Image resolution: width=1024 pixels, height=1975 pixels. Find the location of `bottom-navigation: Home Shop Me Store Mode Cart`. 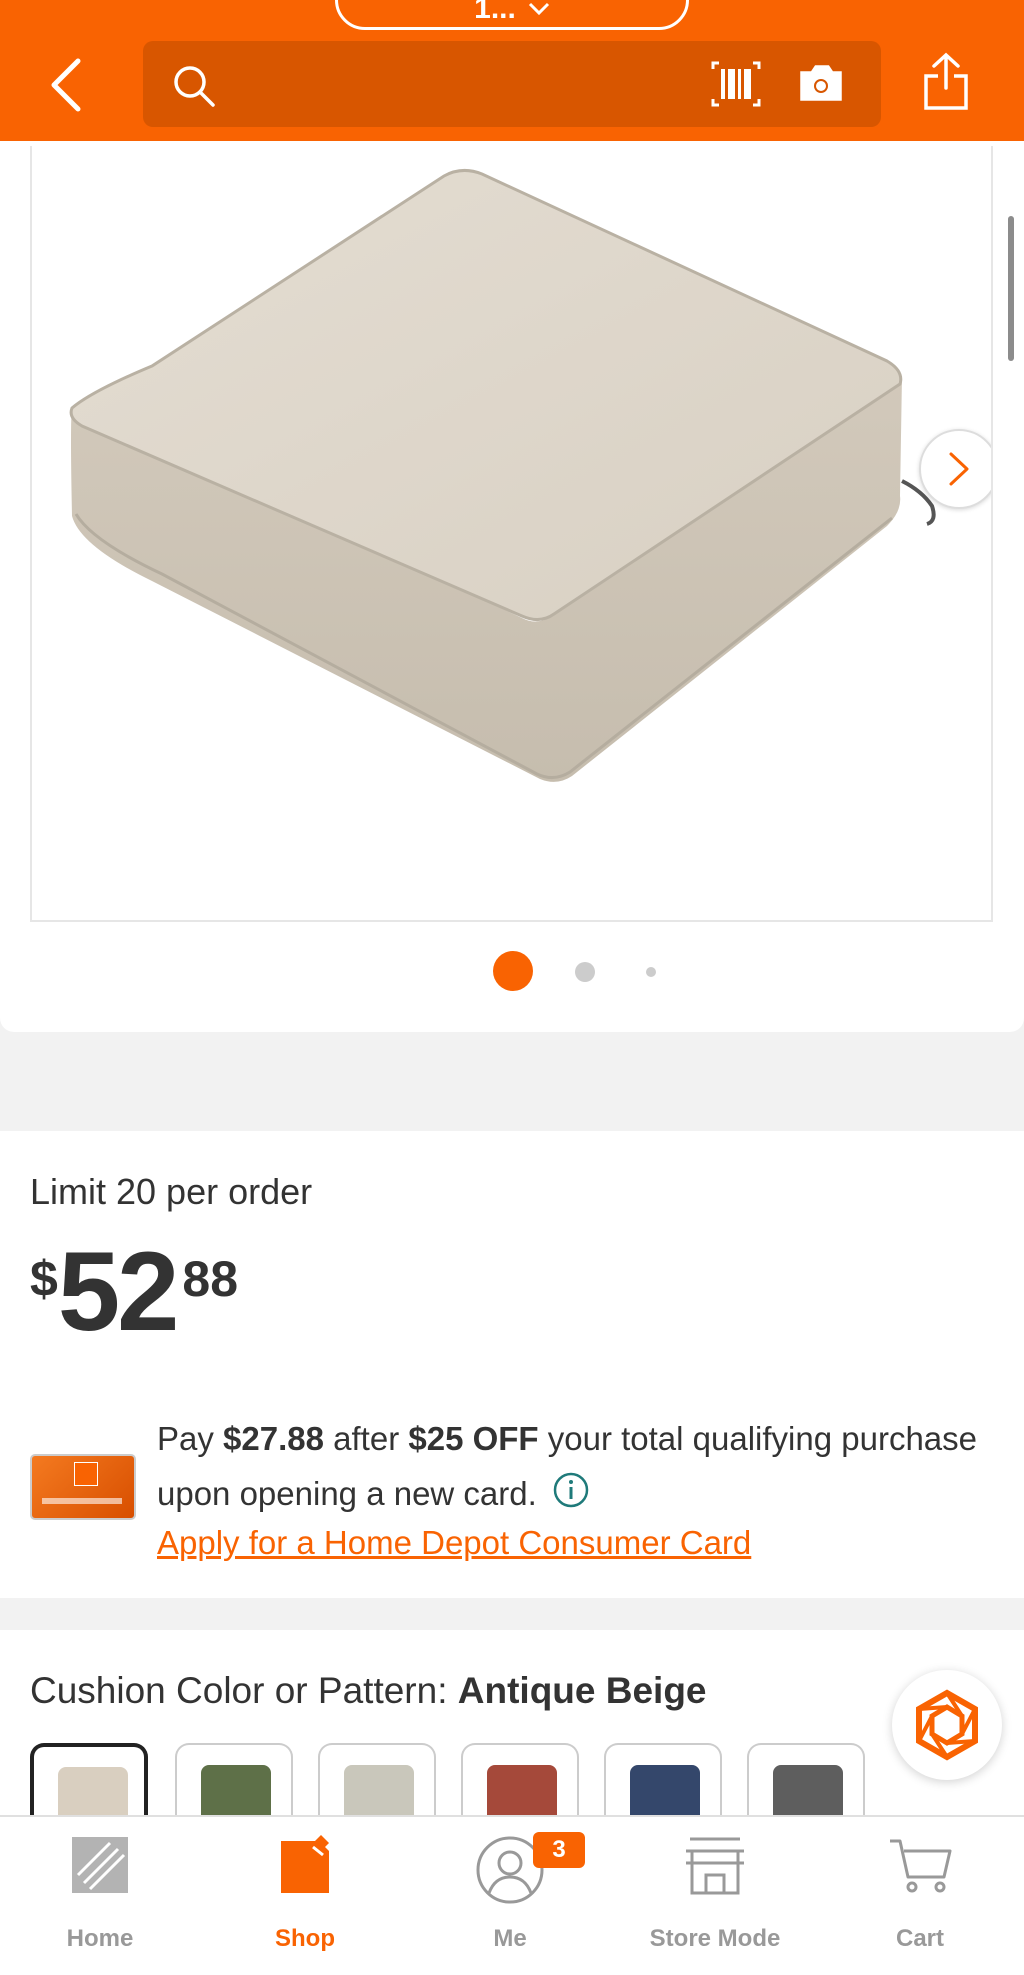

bottom-navigation: Home Shop Me Store Mode Cart is located at coordinates (512, 1895).